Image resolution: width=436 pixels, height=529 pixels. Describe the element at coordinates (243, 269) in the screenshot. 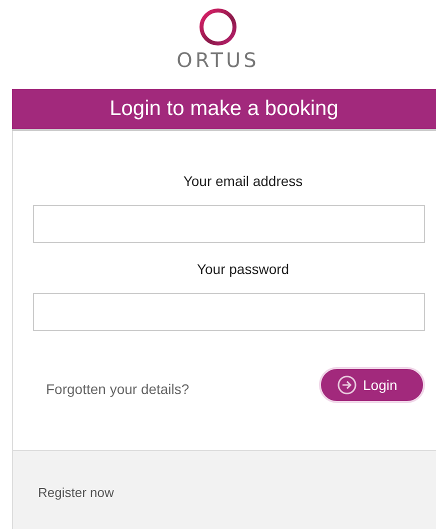

I see `field-label: Your password` at that location.